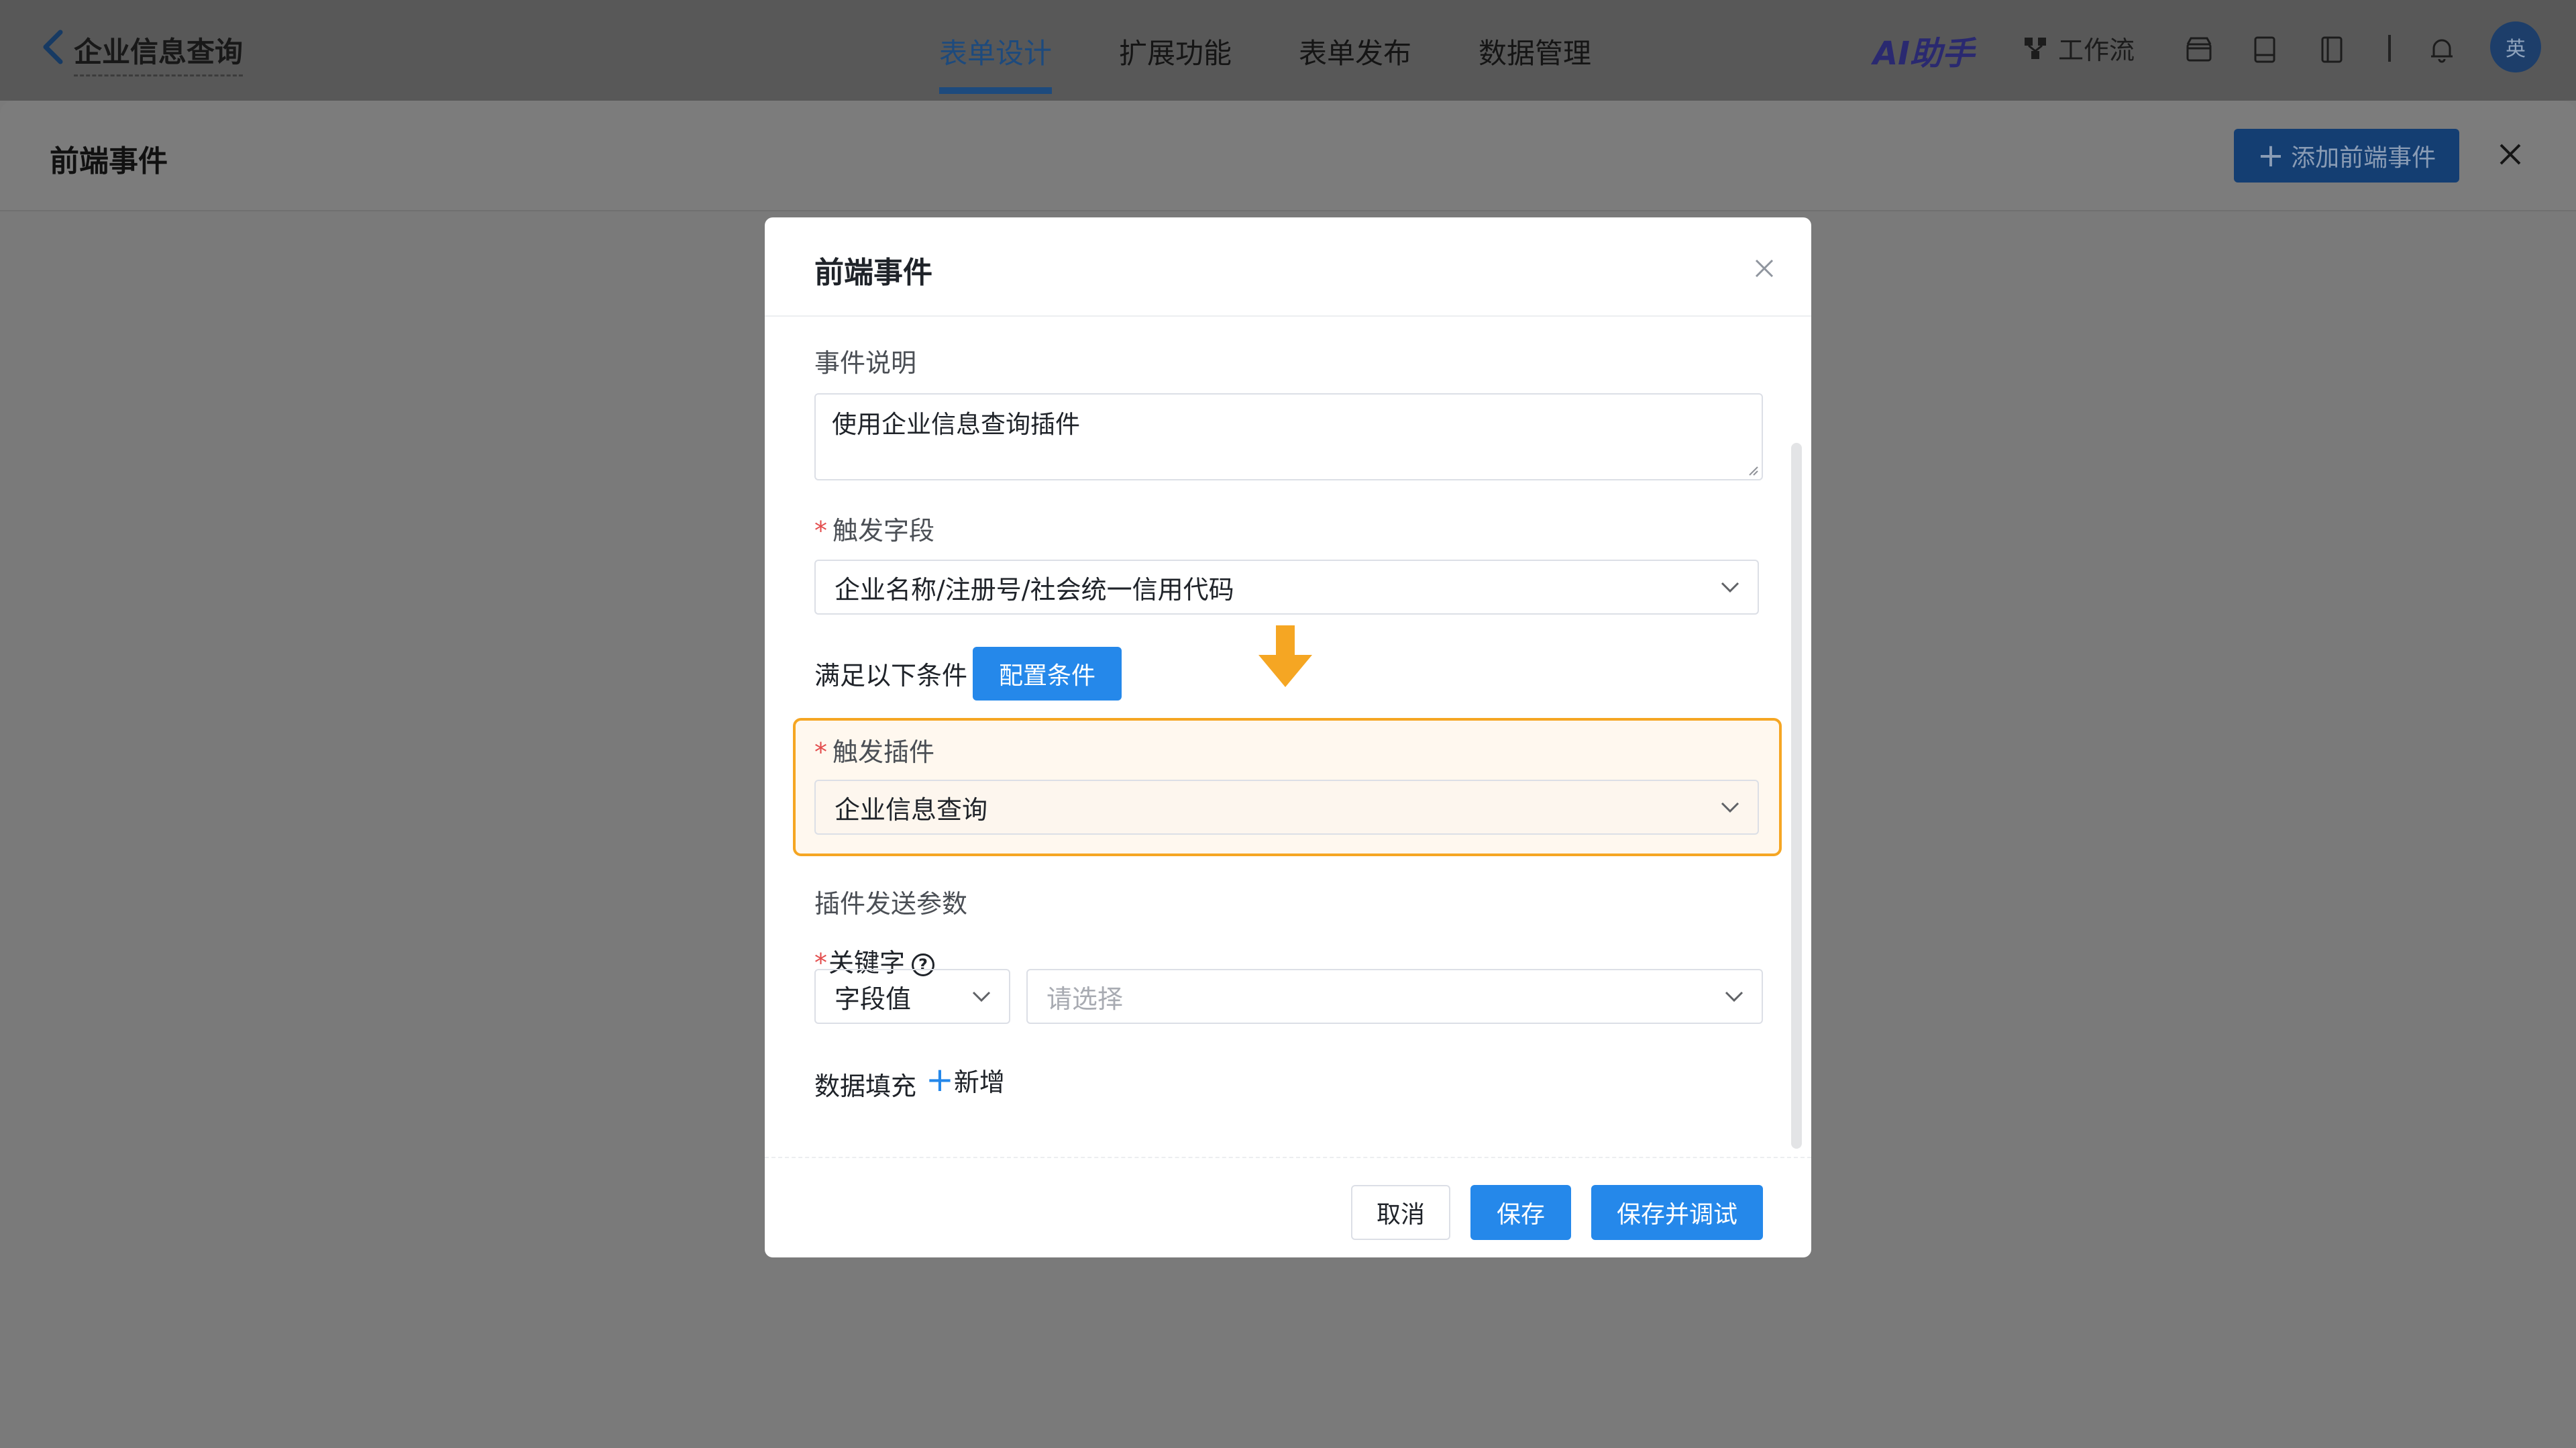 The height and width of the screenshot is (1448, 2576). What do you see at coordinates (1288, 1157) in the screenshot?
I see `dialog-footer-divider` at bounding box center [1288, 1157].